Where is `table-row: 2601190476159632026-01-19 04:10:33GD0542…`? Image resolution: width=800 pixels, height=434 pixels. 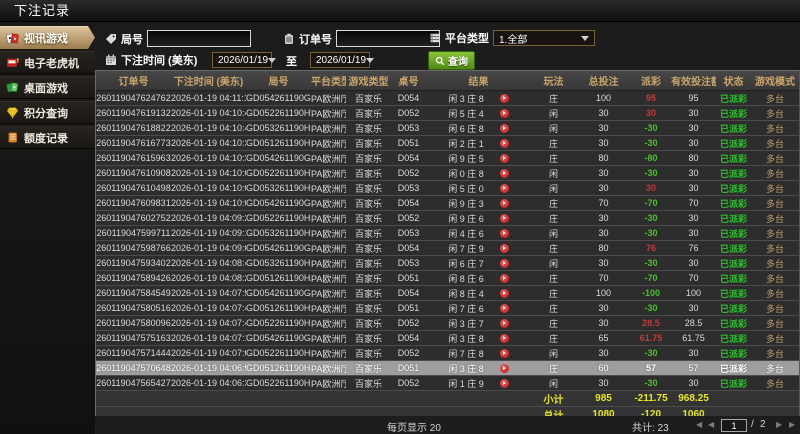 table-row: 2601190476159632026-01-19 04:10:33GD0542… is located at coordinates (447, 158).